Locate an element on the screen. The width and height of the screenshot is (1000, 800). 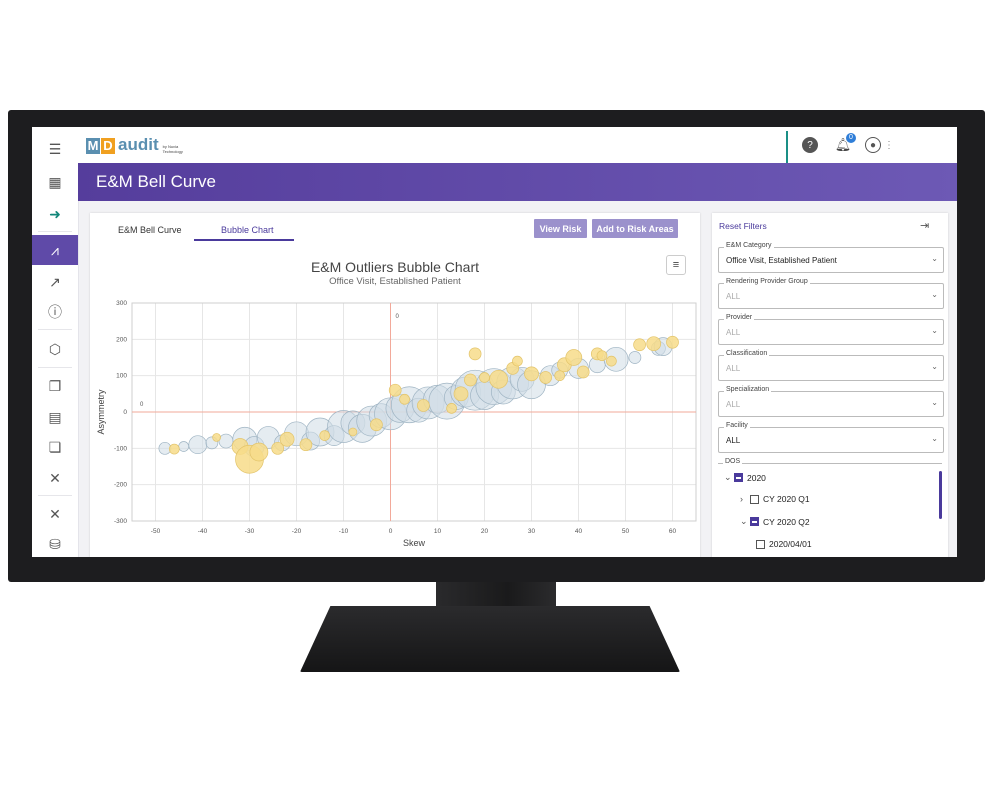
documents-icon: ❏ is located at coordinates (55, 447).